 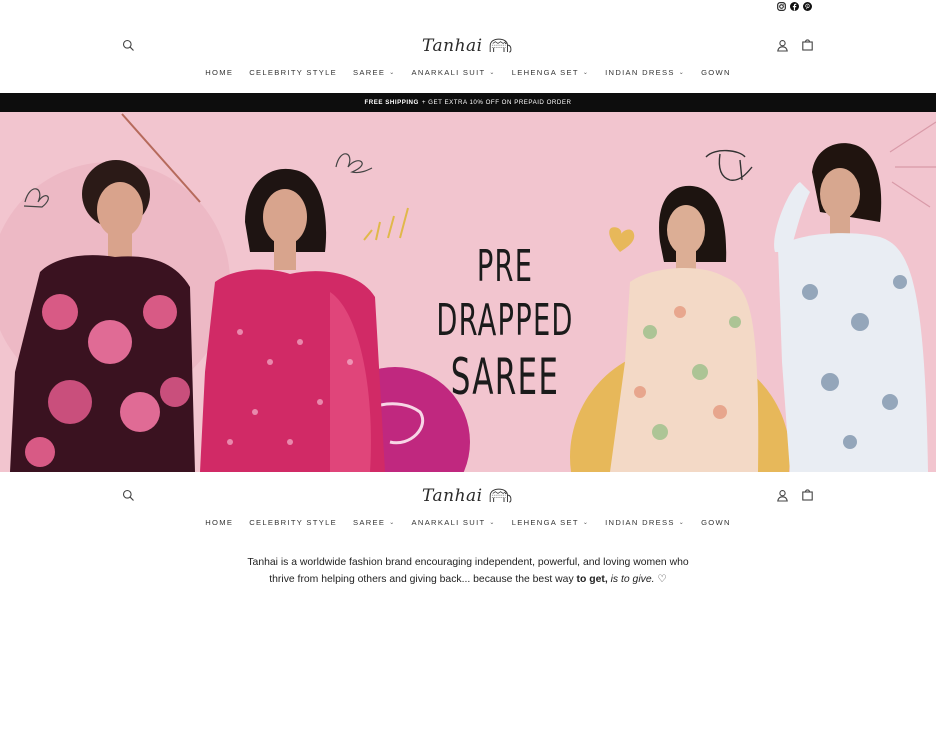 I want to click on announcement-bold: FREE SHIPPING, so click(x=391, y=102).